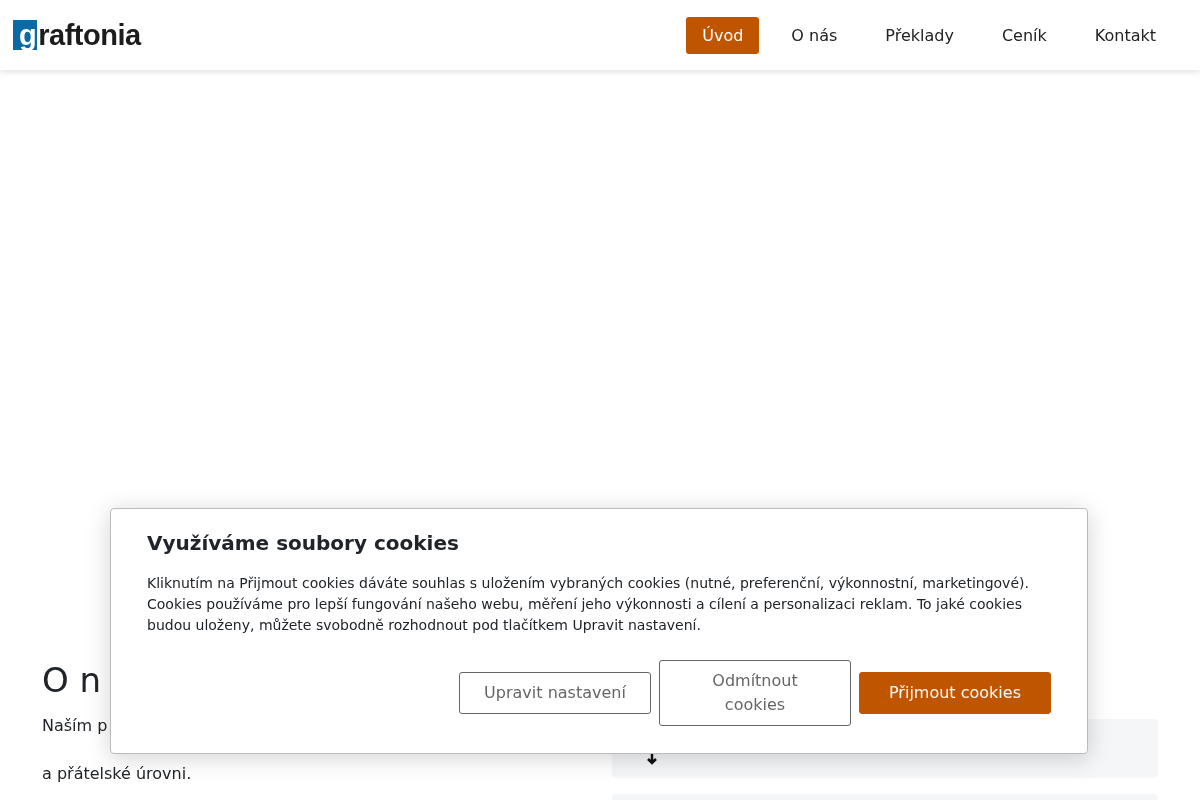 This screenshot has height=800, width=1200. Describe the element at coordinates (755, 693) in the screenshot. I see `cookie-button: Odmítnout cookies` at that location.